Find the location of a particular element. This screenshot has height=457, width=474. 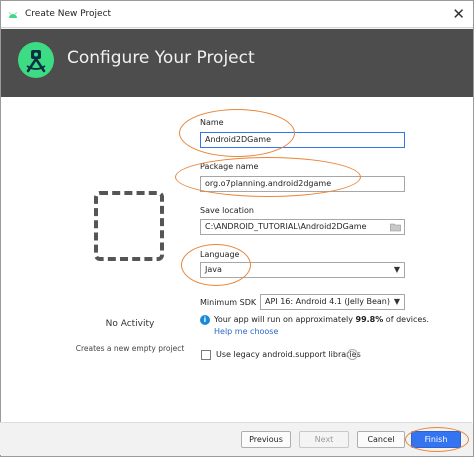

legacy-support-checkbox is located at coordinates (206, 355).